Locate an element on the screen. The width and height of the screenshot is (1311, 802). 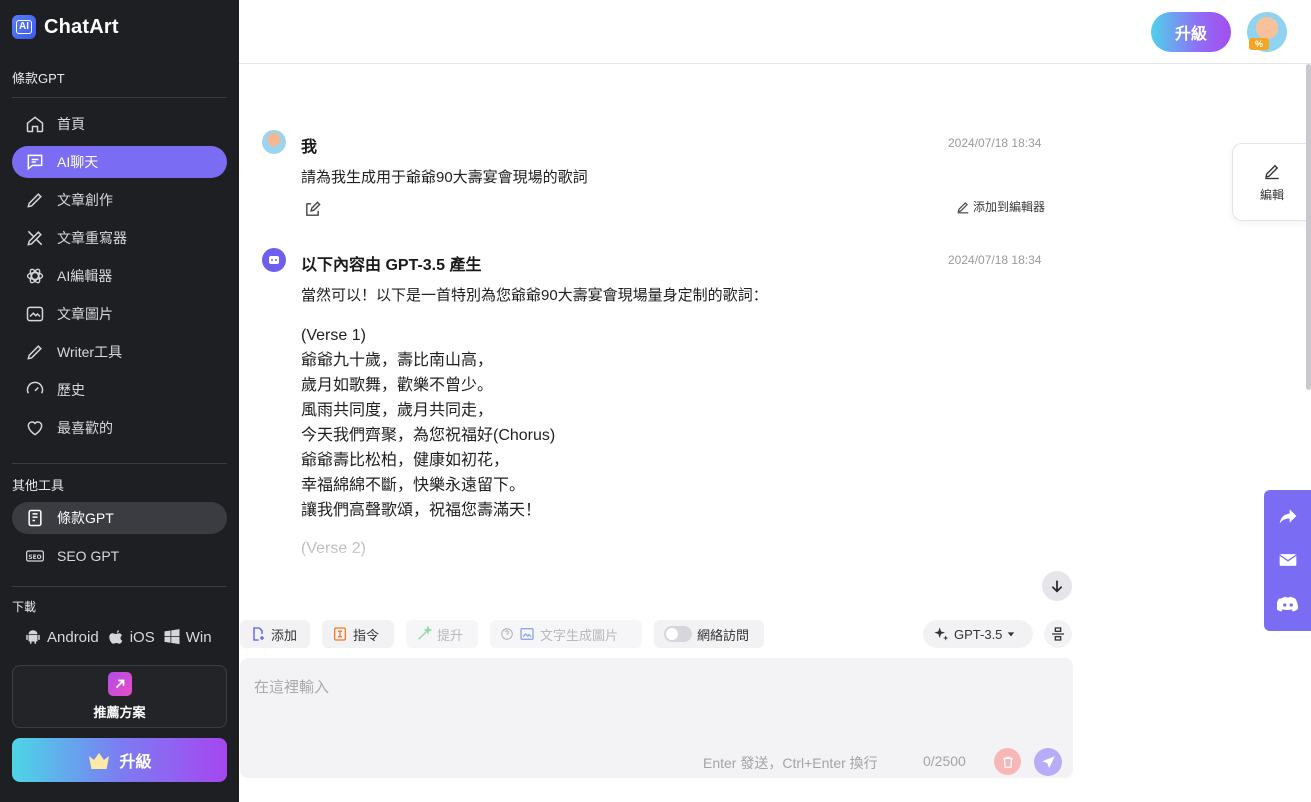
clear-button is located at coordinates (1007, 761).